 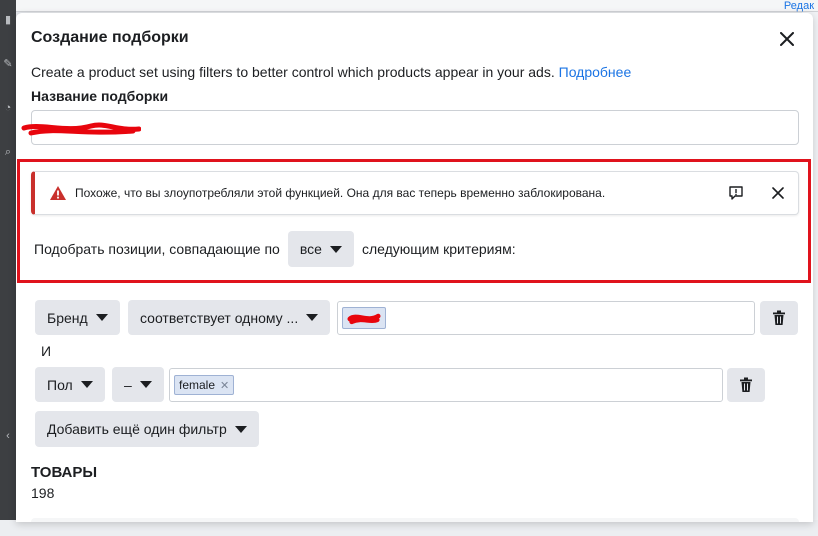 I want to click on pencil-icon: ✎, so click(x=8, y=64).